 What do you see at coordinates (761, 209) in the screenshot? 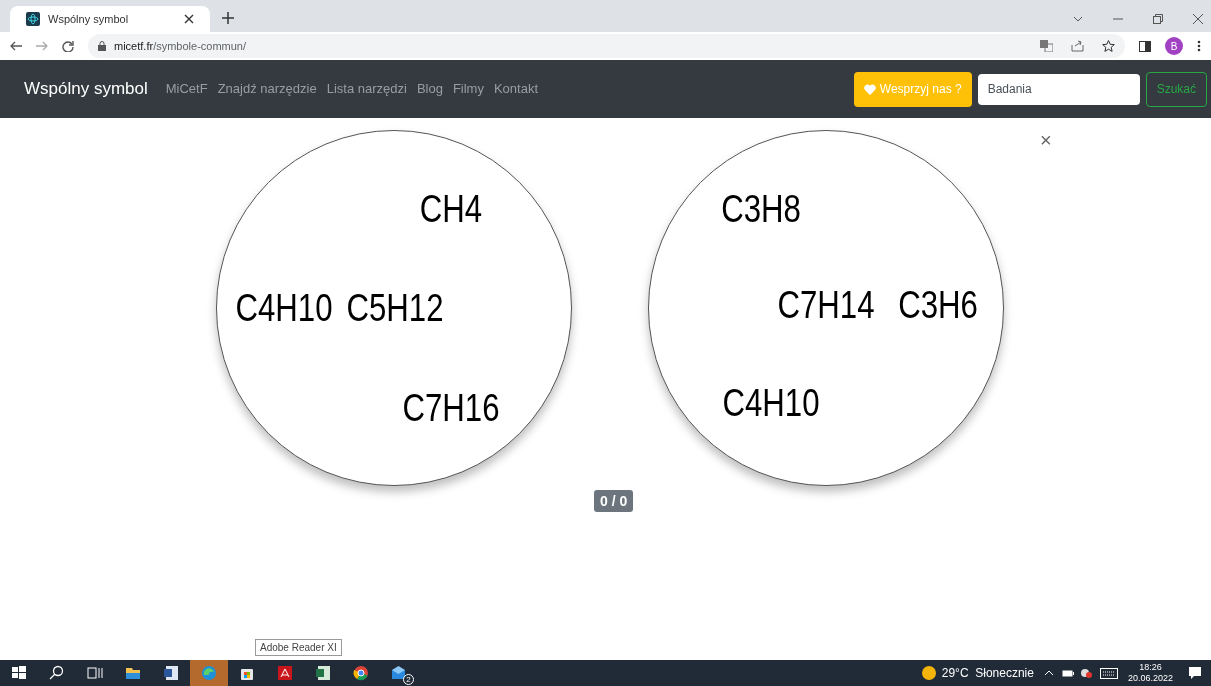
I see `symbol-text: C3H8` at bounding box center [761, 209].